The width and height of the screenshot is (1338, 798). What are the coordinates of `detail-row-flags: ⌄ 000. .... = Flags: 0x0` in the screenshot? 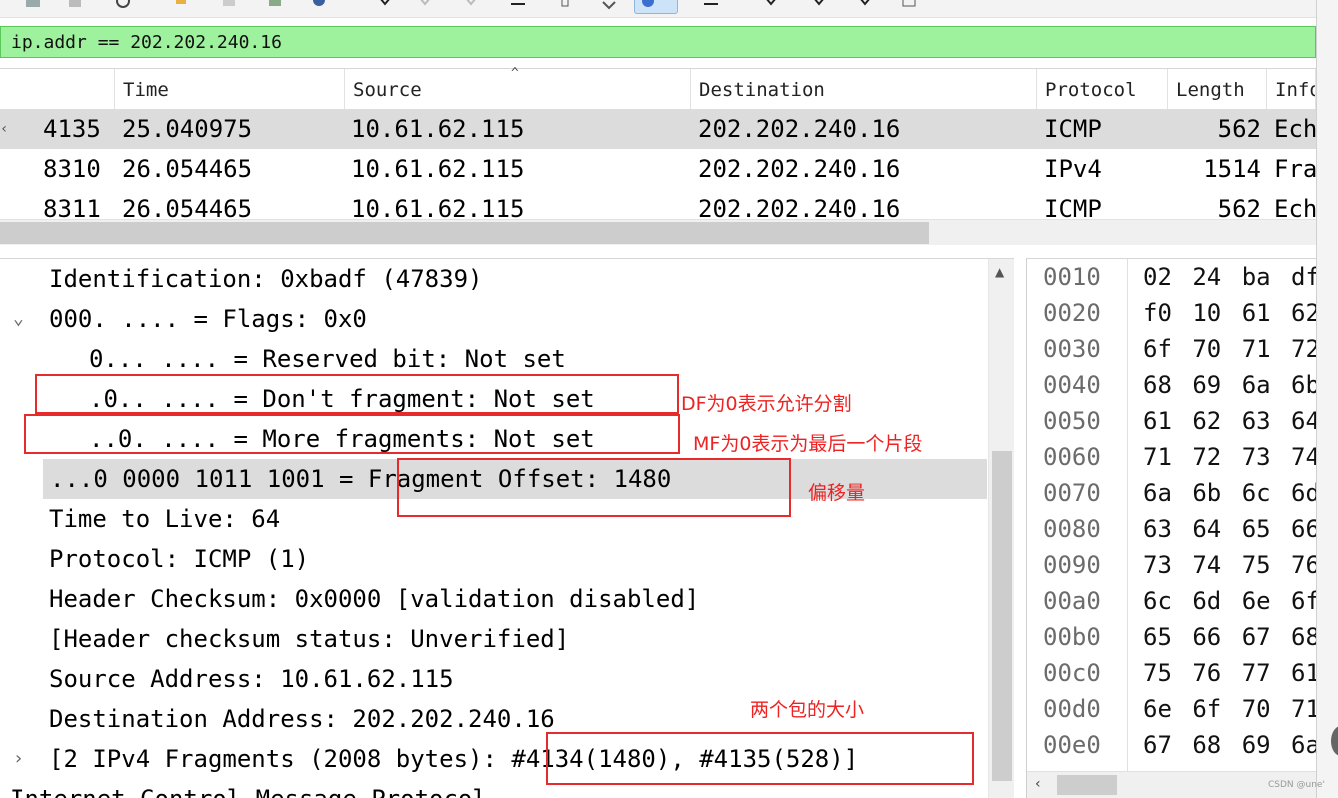 It's located at (495, 319).